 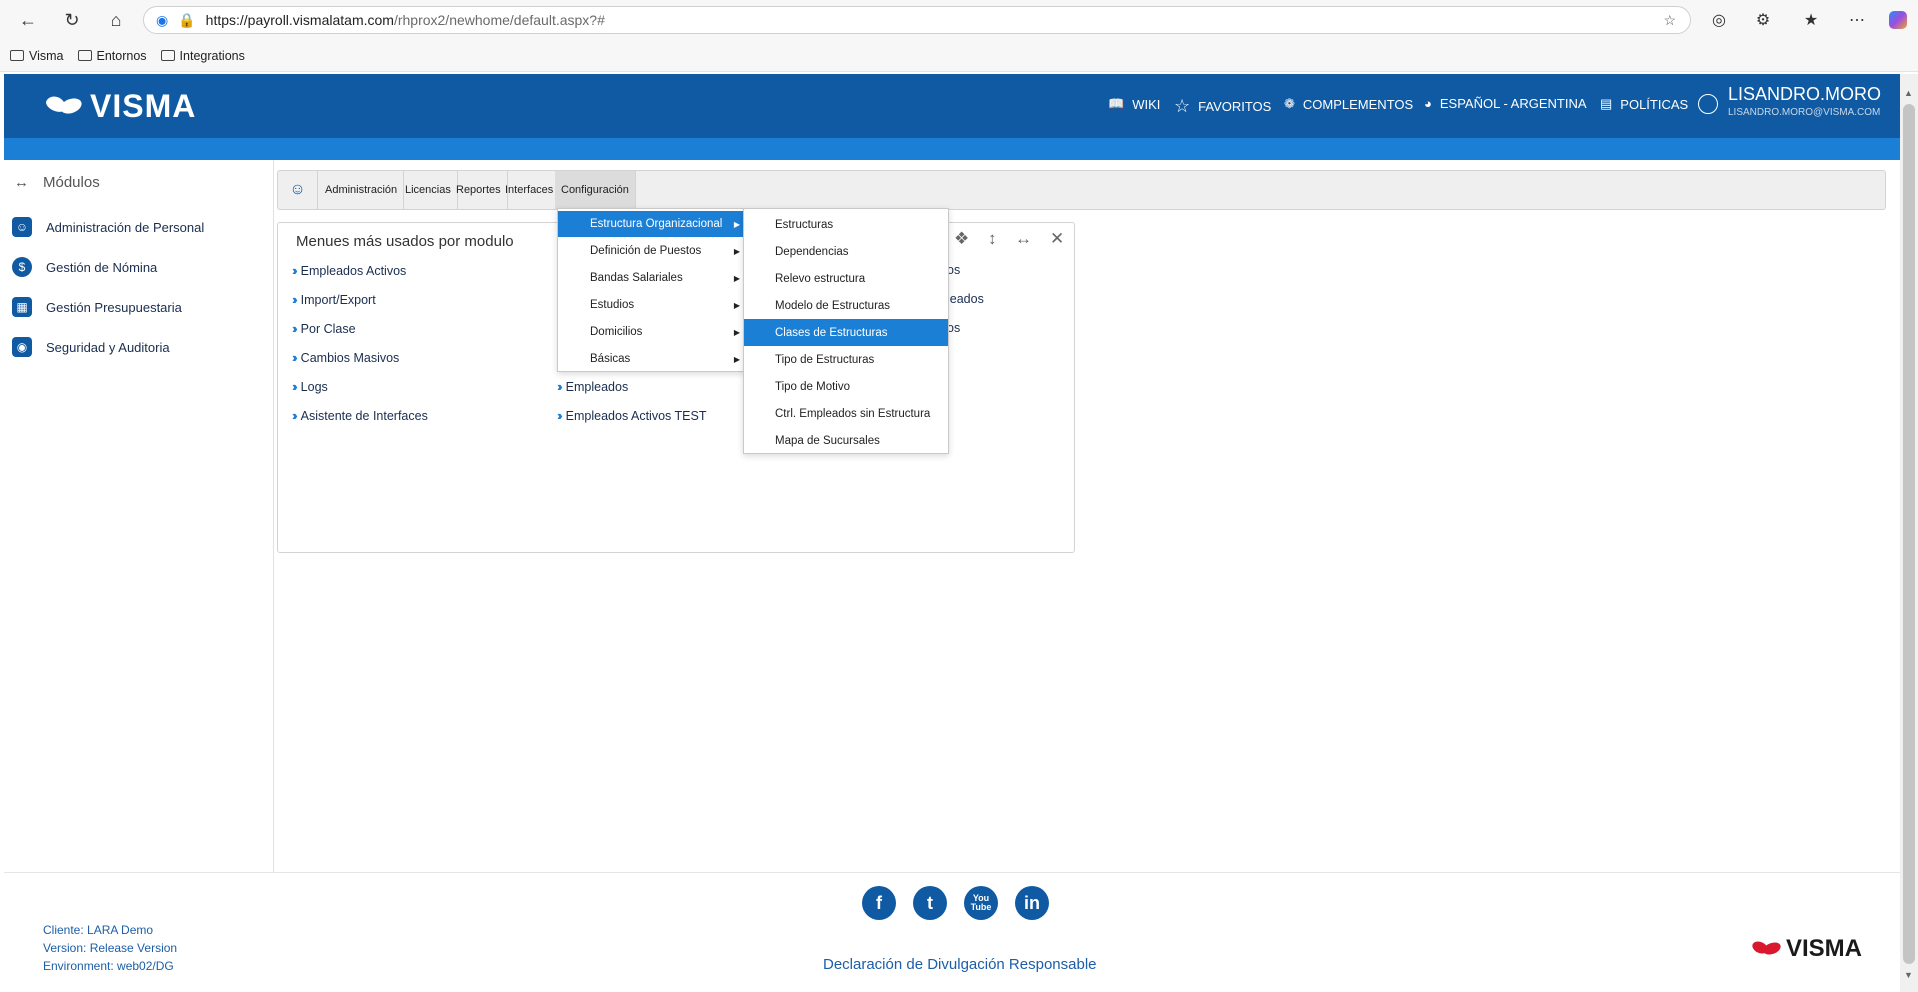 I want to click on tab-configuracion: Configuración, so click(x=595, y=190).